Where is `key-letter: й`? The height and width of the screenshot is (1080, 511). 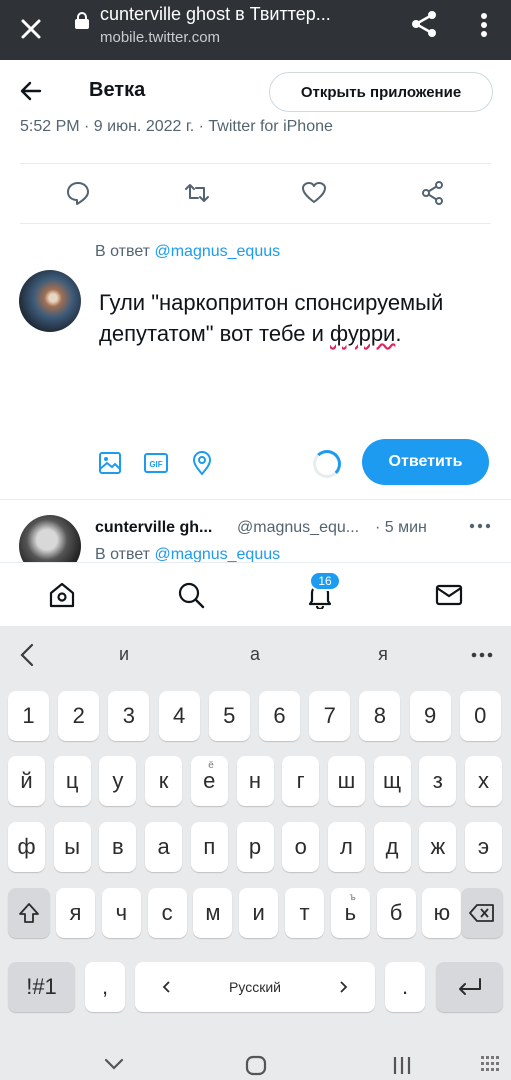
key-letter: й is located at coordinates (26, 781).